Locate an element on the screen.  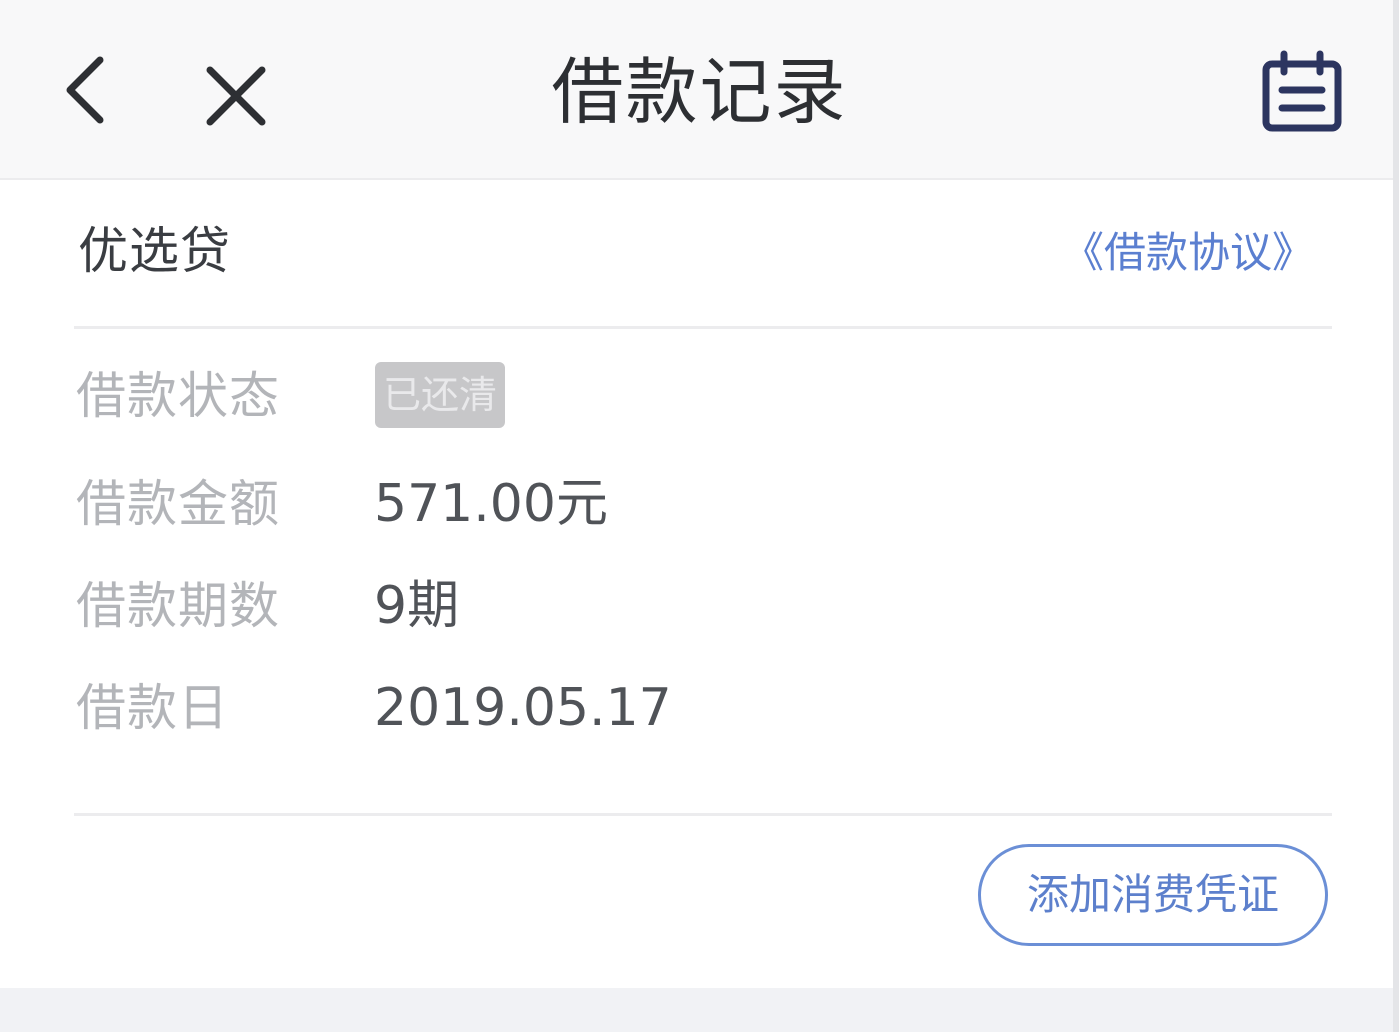
status-badge: 已还清 is located at coordinates (440, 395).